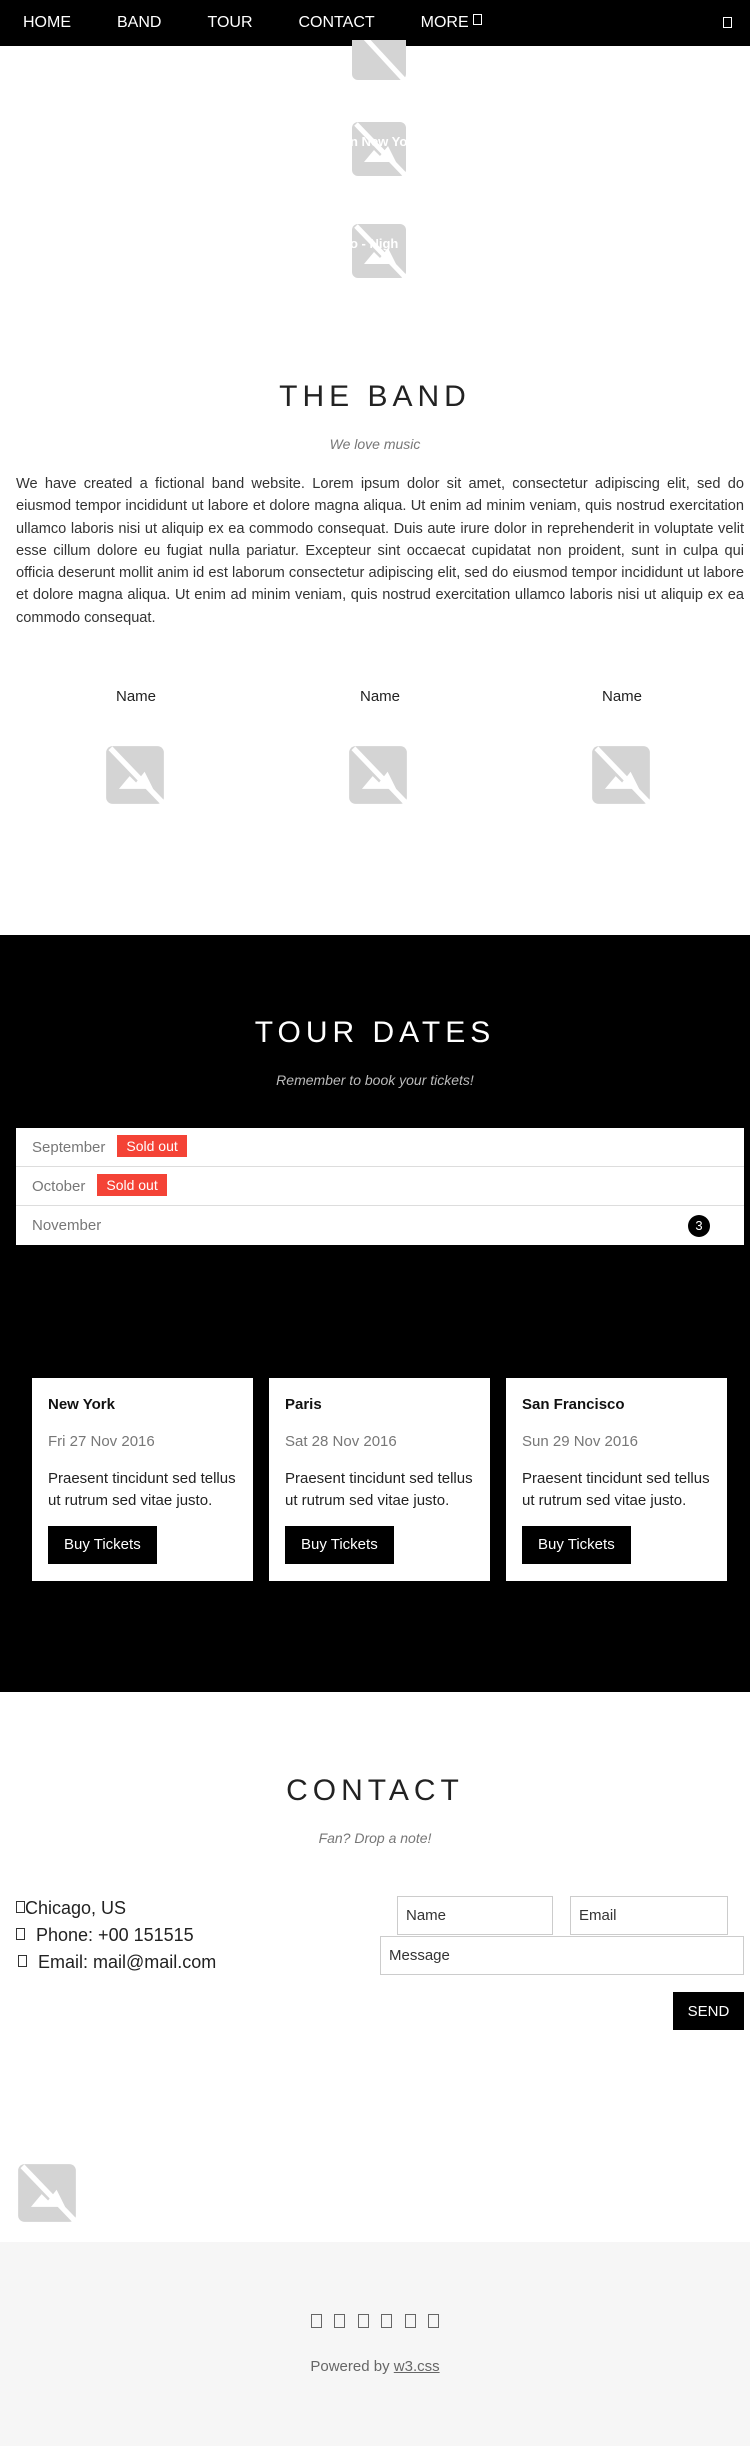  Describe the element at coordinates (387, 2321) in the screenshot. I see `pinterest-icon` at that location.